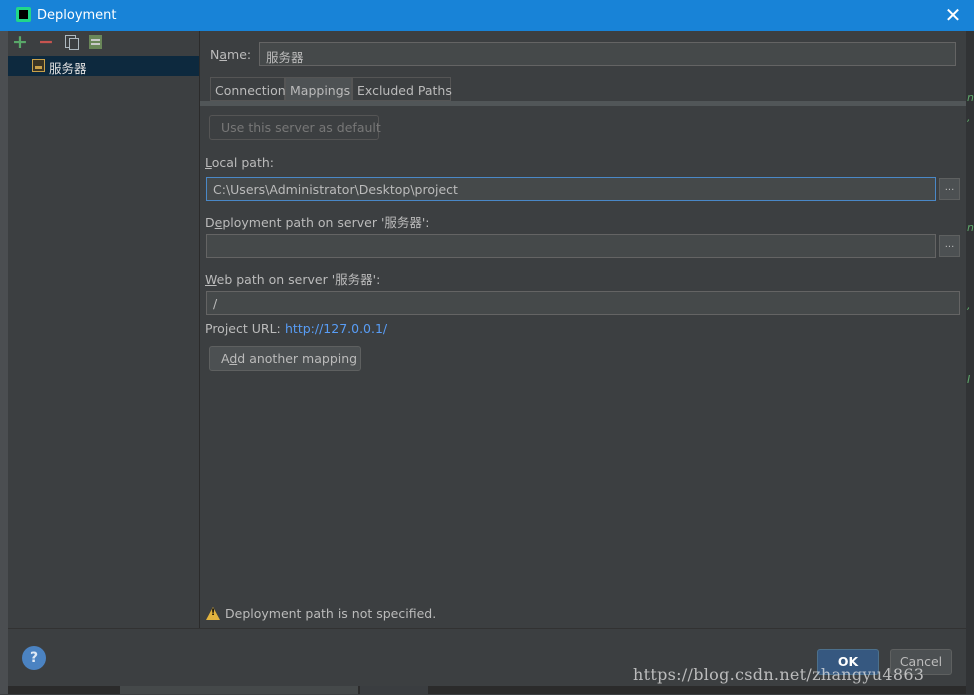 Image resolution: width=974 pixels, height=695 pixels. Describe the element at coordinates (583, 103) in the screenshot. I see `tab-divider` at that location.